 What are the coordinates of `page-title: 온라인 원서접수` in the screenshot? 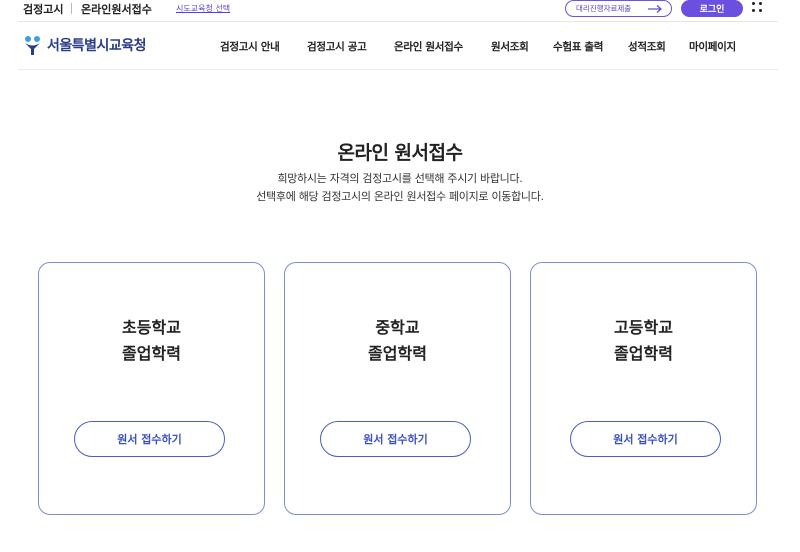 It's located at (400, 153).